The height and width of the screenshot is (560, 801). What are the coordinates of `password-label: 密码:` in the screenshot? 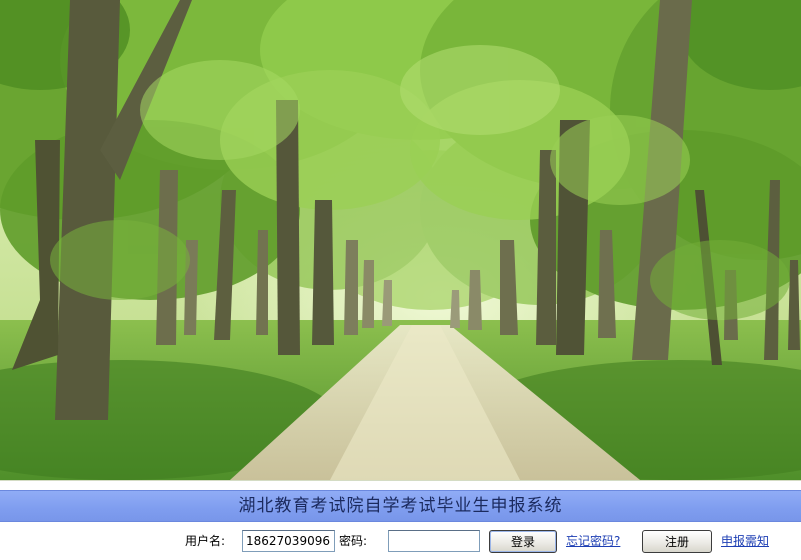 It's located at (353, 541).